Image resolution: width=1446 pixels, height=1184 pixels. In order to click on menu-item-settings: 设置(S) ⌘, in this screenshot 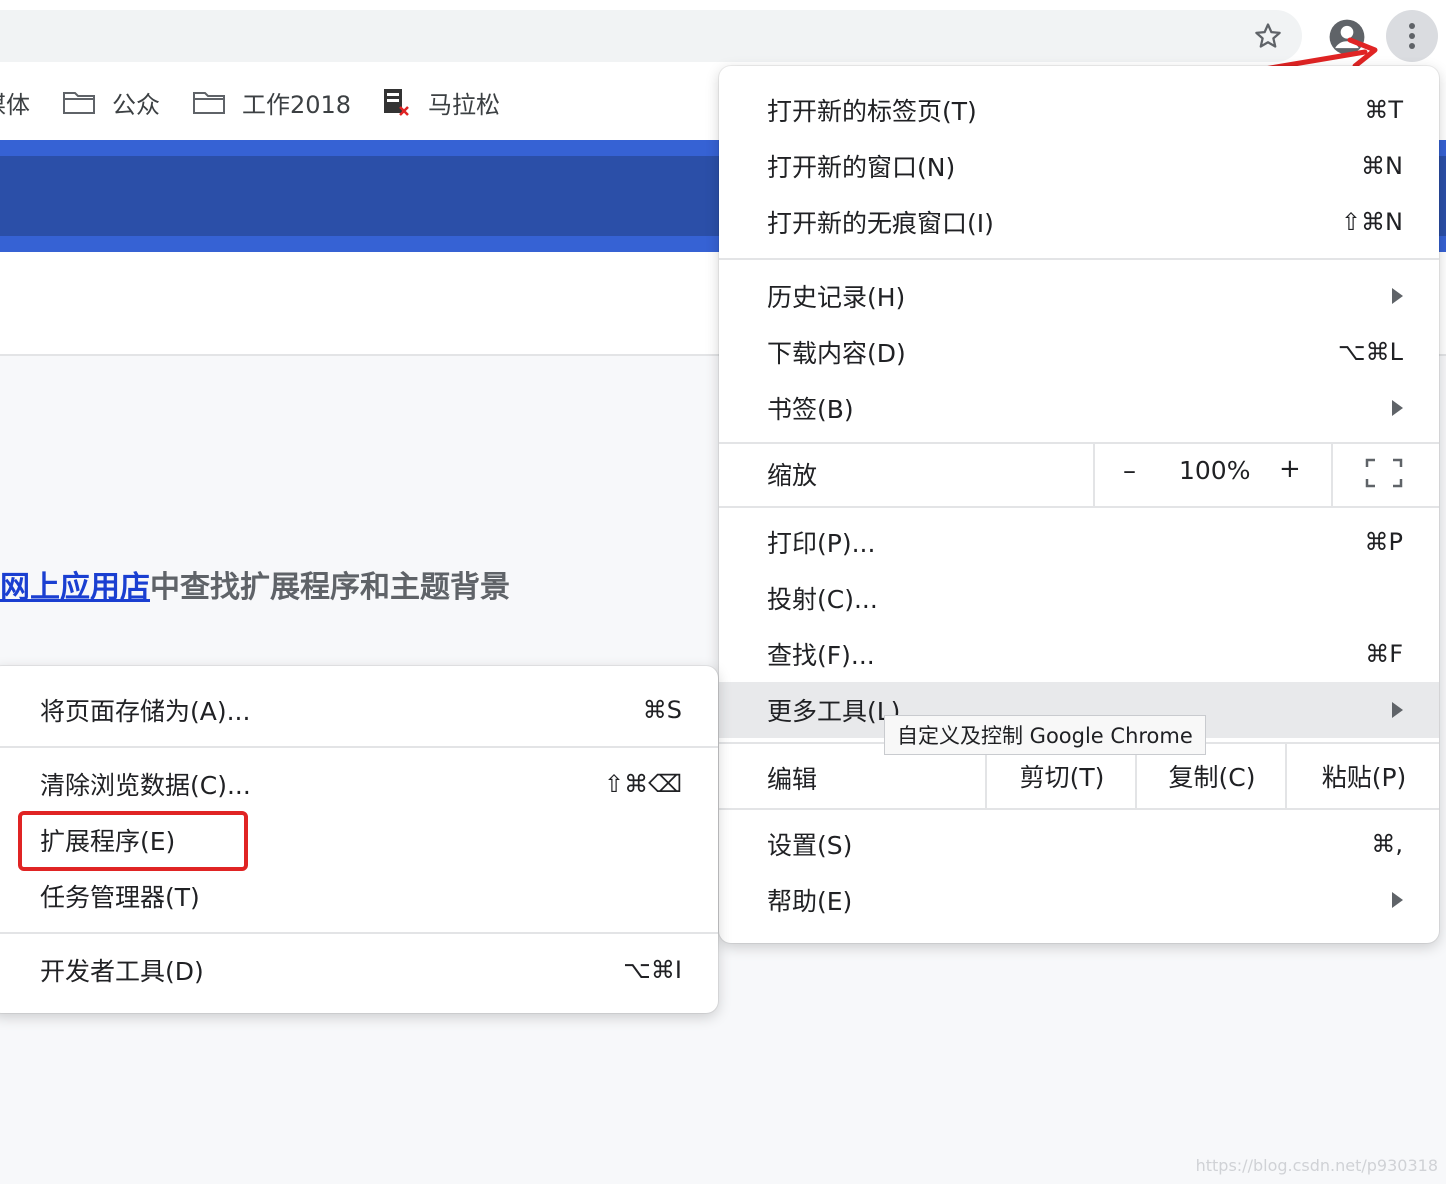, I will do `click(1079, 844)`.